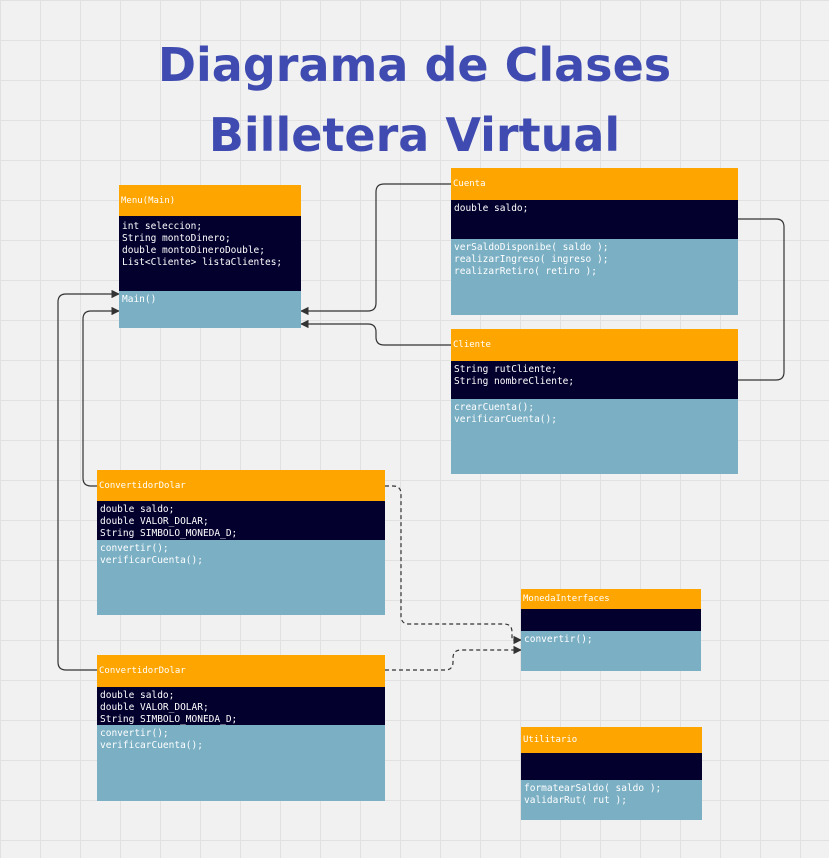 This screenshot has height=858, width=829. What do you see at coordinates (414, 135) in the screenshot?
I see `diagram-title-line-2: Billetera Virtual` at bounding box center [414, 135].